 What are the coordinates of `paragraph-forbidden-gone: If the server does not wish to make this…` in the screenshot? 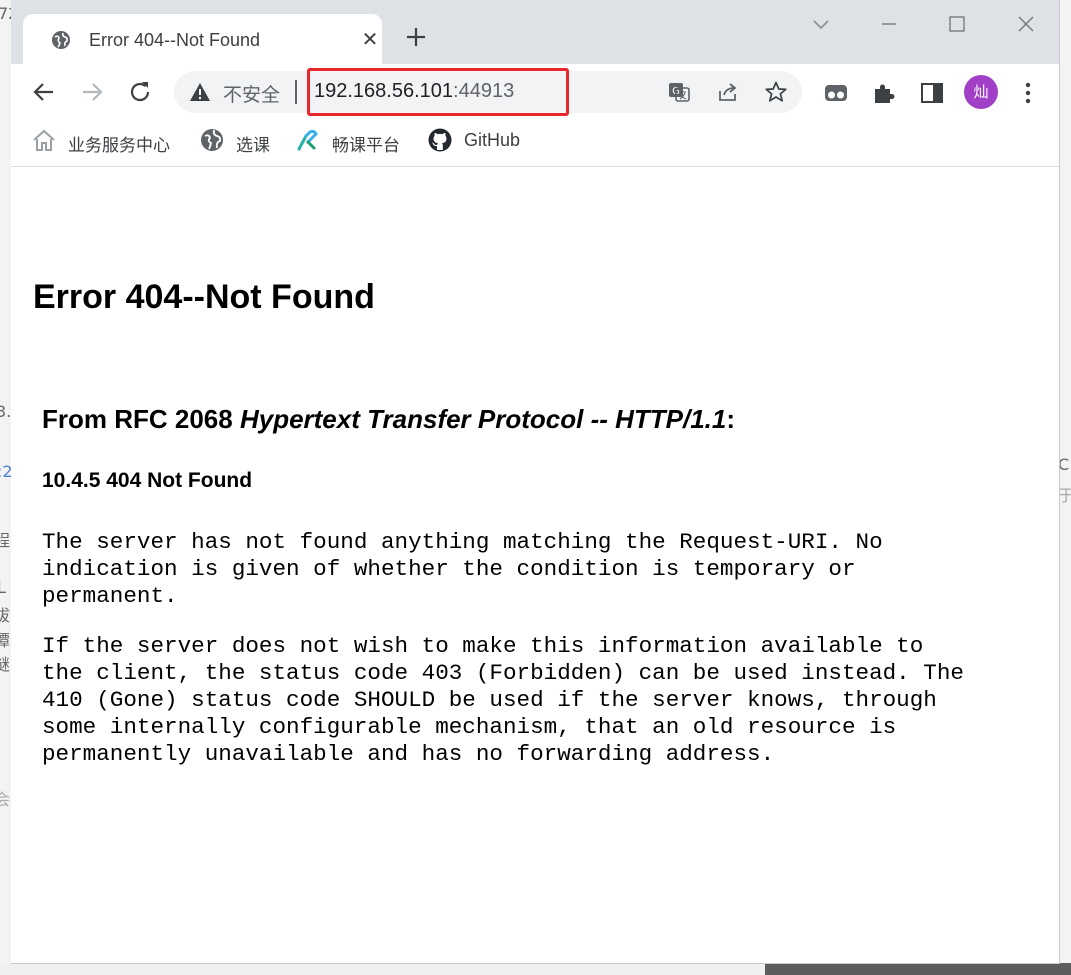 It's located at (503, 700).